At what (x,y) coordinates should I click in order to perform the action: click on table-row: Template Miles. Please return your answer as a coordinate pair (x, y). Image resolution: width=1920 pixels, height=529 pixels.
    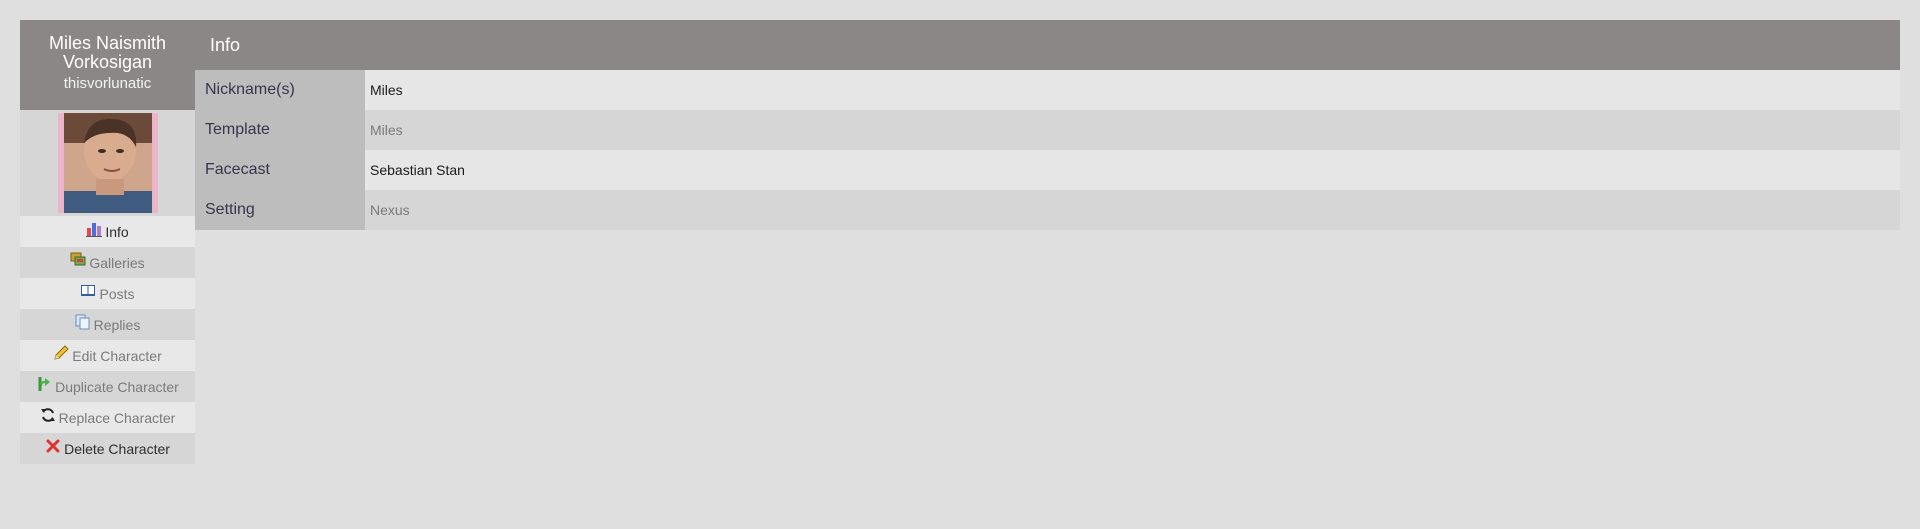
    Looking at the image, I should click on (1047, 130).